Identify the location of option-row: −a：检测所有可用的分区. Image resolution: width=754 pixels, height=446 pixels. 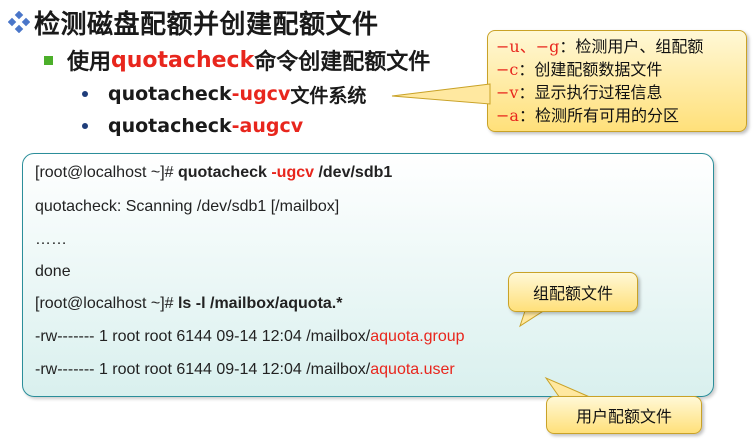
(617, 115).